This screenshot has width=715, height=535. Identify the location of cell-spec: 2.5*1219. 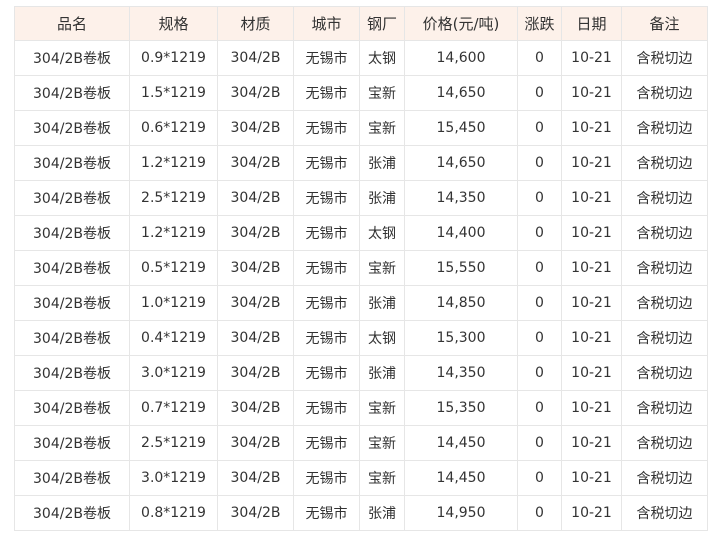
(173, 443).